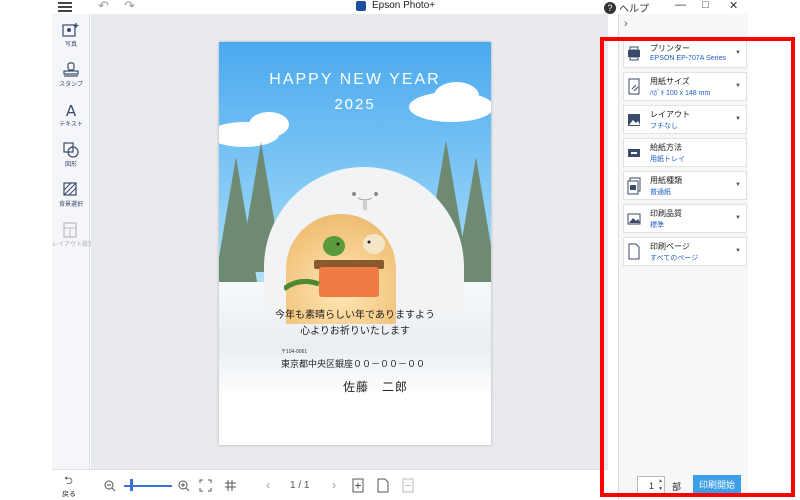 The height and width of the screenshot is (500, 800). What do you see at coordinates (634, 219) in the screenshot?
I see `print-quality-icon` at bounding box center [634, 219].